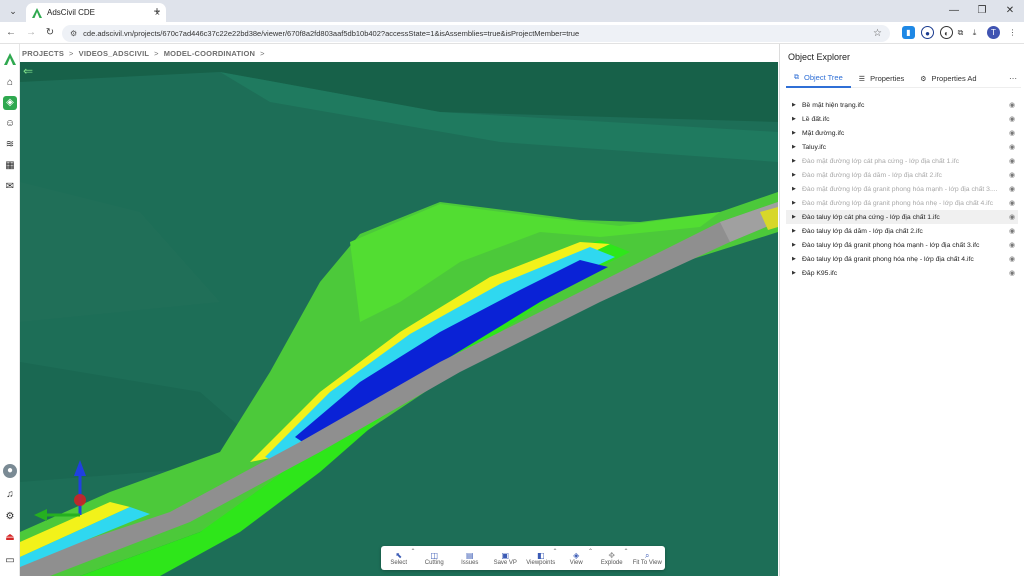 The width and height of the screenshot is (1024, 576). I want to click on tool-view: ◈ View ⌃, so click(577, 558).